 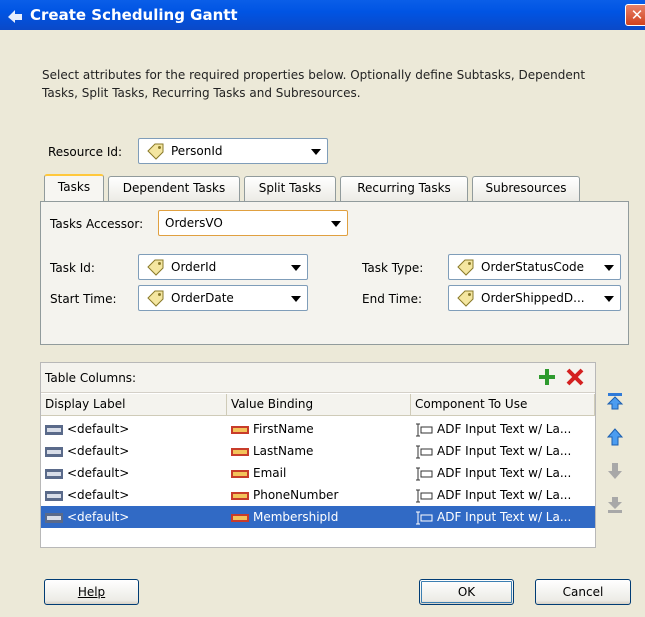 What do you see at coordinates (233, 151) in the screenshot?
I see `resource-id-dropdown: PersonId` at bounding box center [233, 151].